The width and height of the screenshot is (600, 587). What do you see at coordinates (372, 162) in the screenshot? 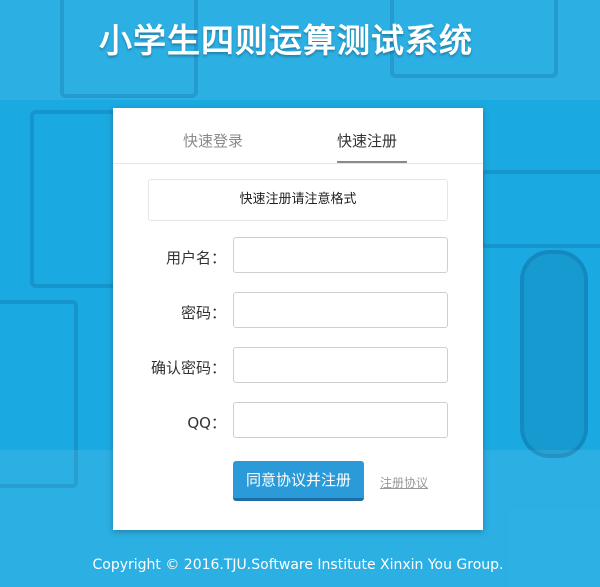
I see `active-tab-indicator` at bounding box center [372, 162].